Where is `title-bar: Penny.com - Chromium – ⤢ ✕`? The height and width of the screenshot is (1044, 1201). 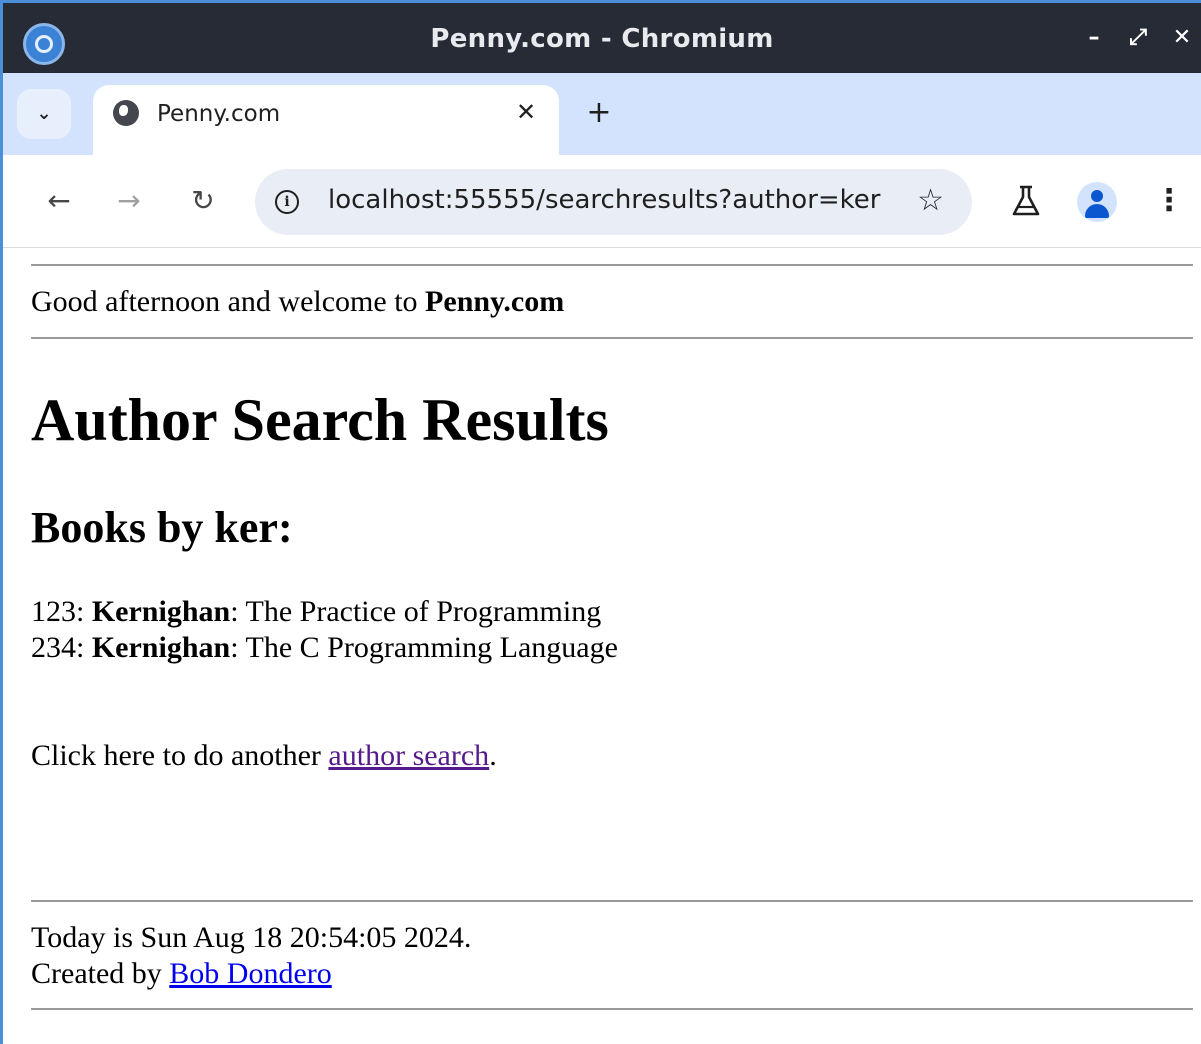
title-bar: Penny.com - Chromium – ⤢ ✕ is located at coordinates (602, 38).